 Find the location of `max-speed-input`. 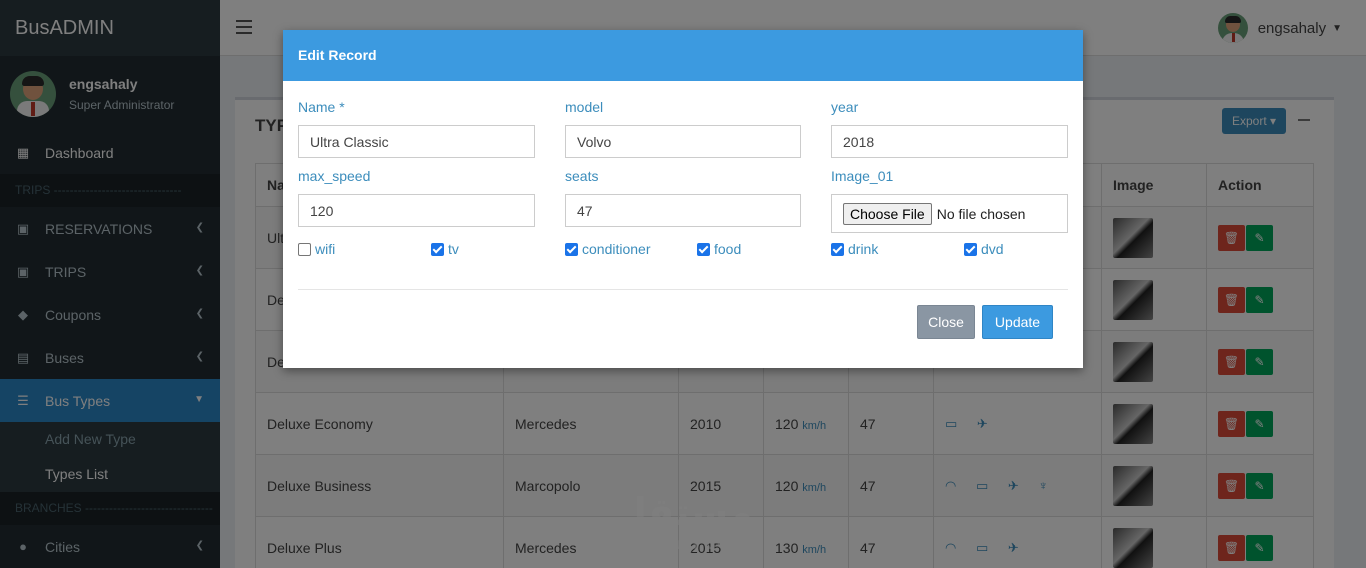

max-speed-input is located at coordinates (416, 210).